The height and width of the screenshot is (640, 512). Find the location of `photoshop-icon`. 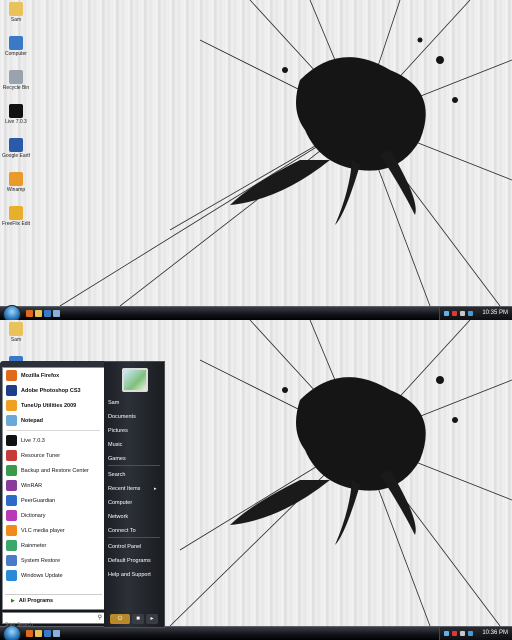

photoshop-icon is located at coordinates (11, 390).